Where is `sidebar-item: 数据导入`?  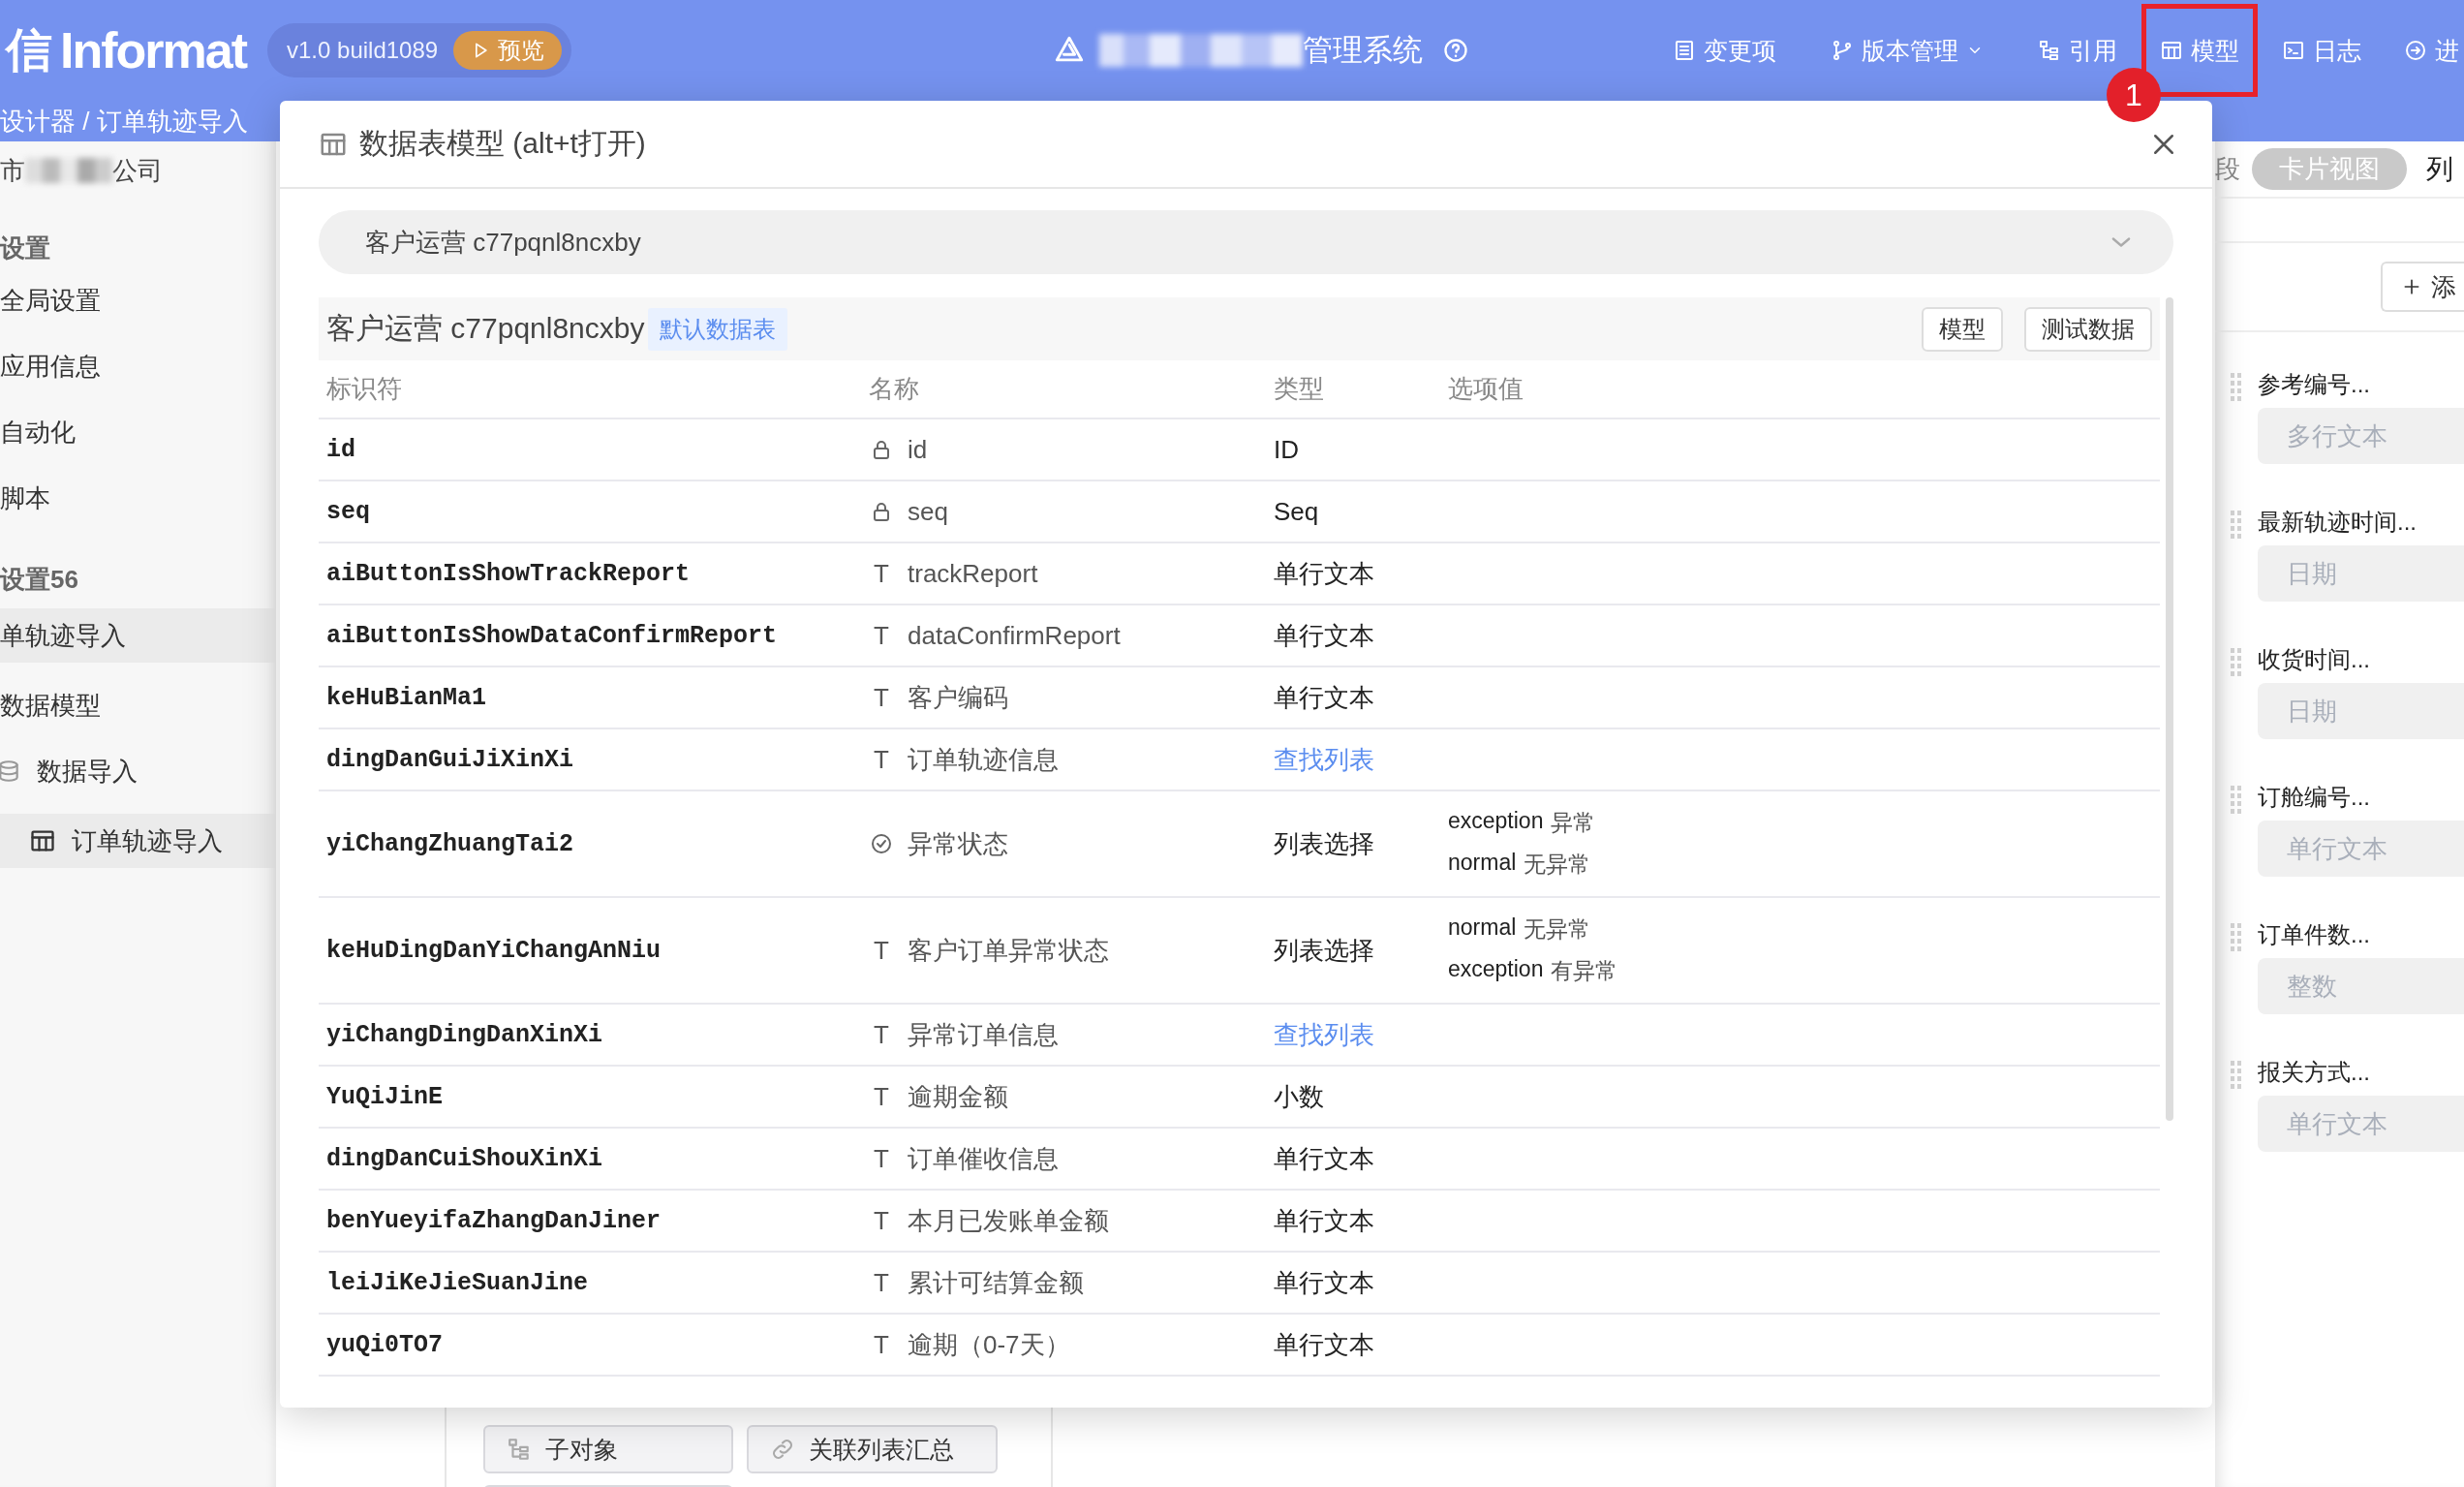
sidebar-item: 数据导入 is located at coordinates (138, 771).